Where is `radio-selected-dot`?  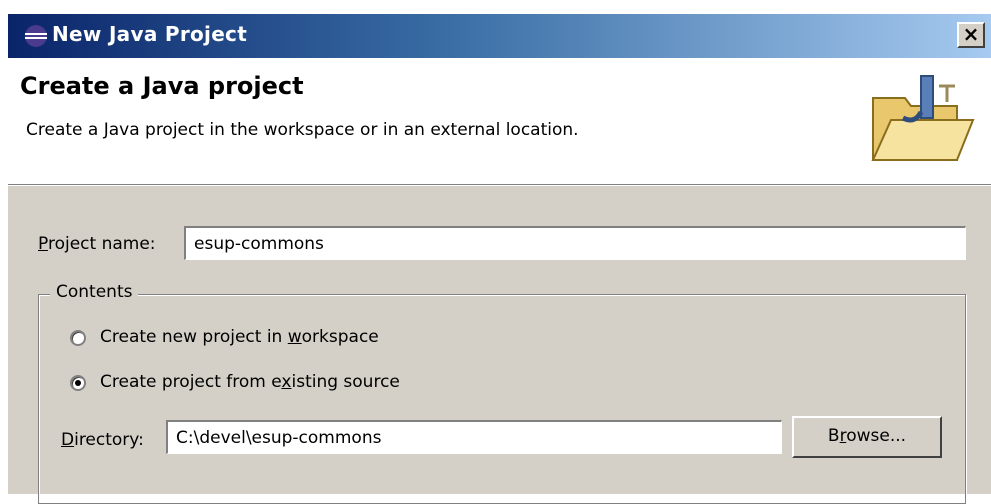 radio-selected-dot is located at coordinates (78, 383).